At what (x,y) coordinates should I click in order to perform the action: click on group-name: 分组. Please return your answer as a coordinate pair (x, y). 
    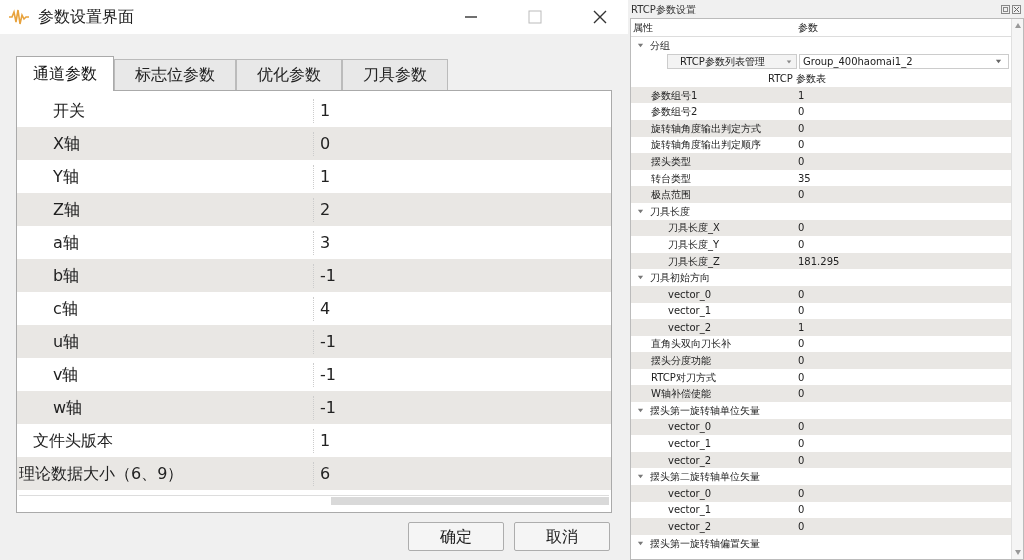
    Looking at the image, I should click on (660, 45).